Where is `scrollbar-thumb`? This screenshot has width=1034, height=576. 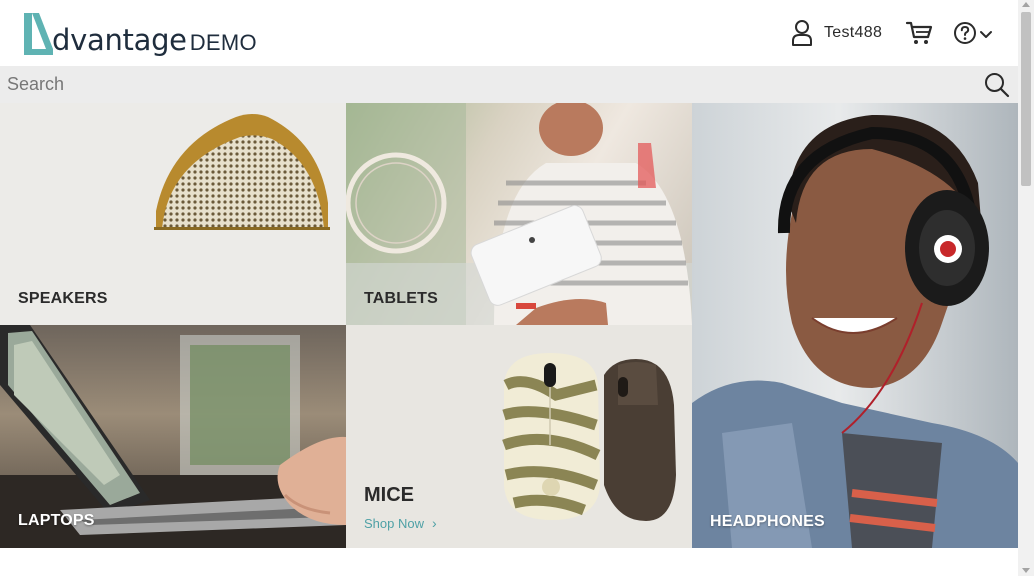 scrollbar-thumb is located at coordinates (1026, 99).